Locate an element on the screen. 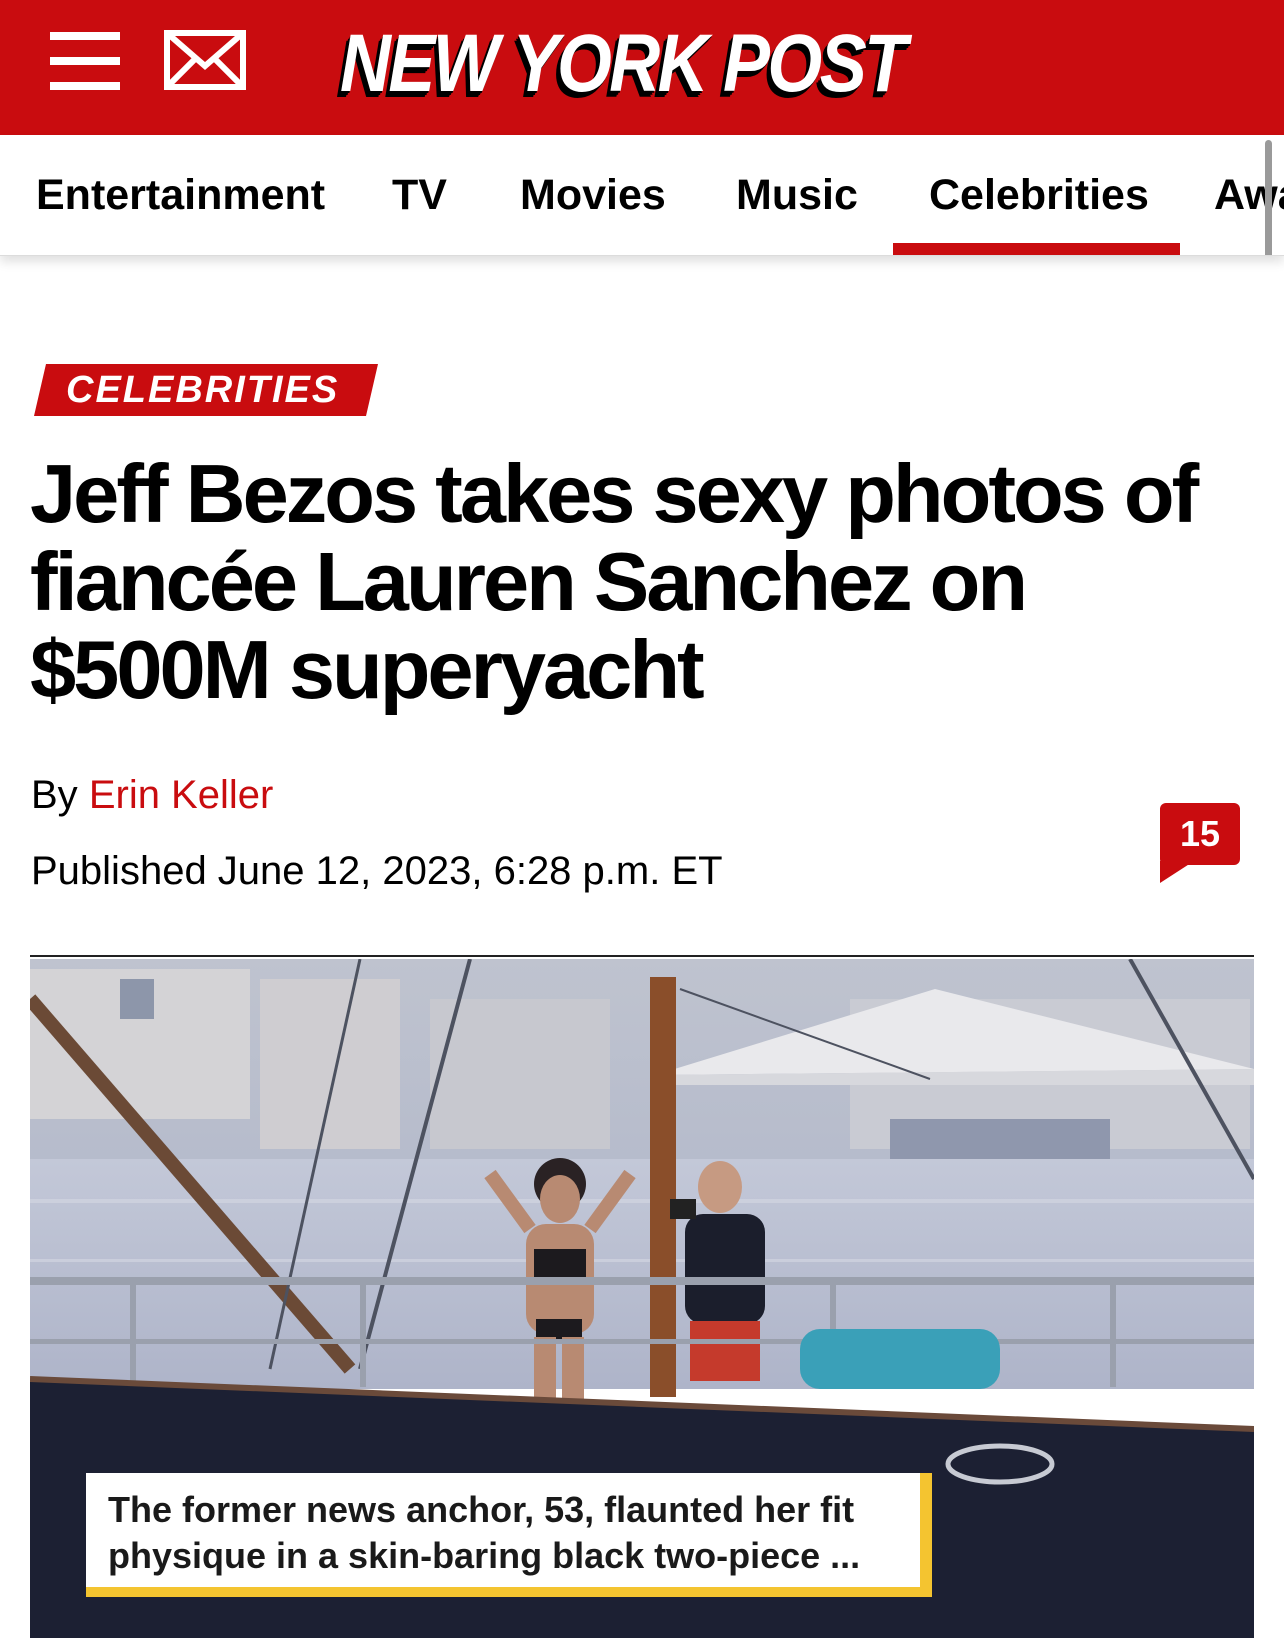 This screenshot has height=1638, width=1284. horizontal-scrollbar is located at coordinates (1268, 197).